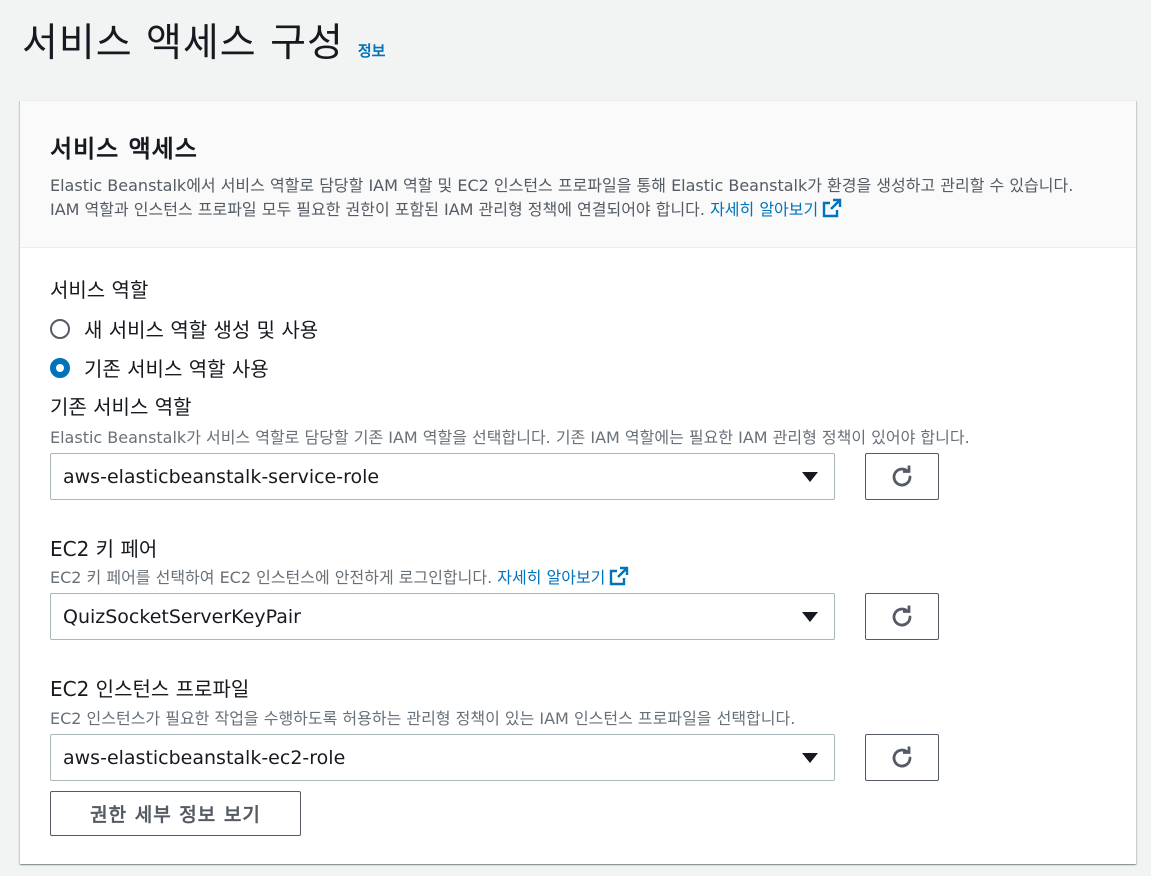 Image resolution: width=1151 pixels, height=876 pixels. What do you see at coordinates (176, 369) in the screenshot?
I see `radio-label-use-existing: 기존 서비스 역할 사용` at bounding box center [176, 369].